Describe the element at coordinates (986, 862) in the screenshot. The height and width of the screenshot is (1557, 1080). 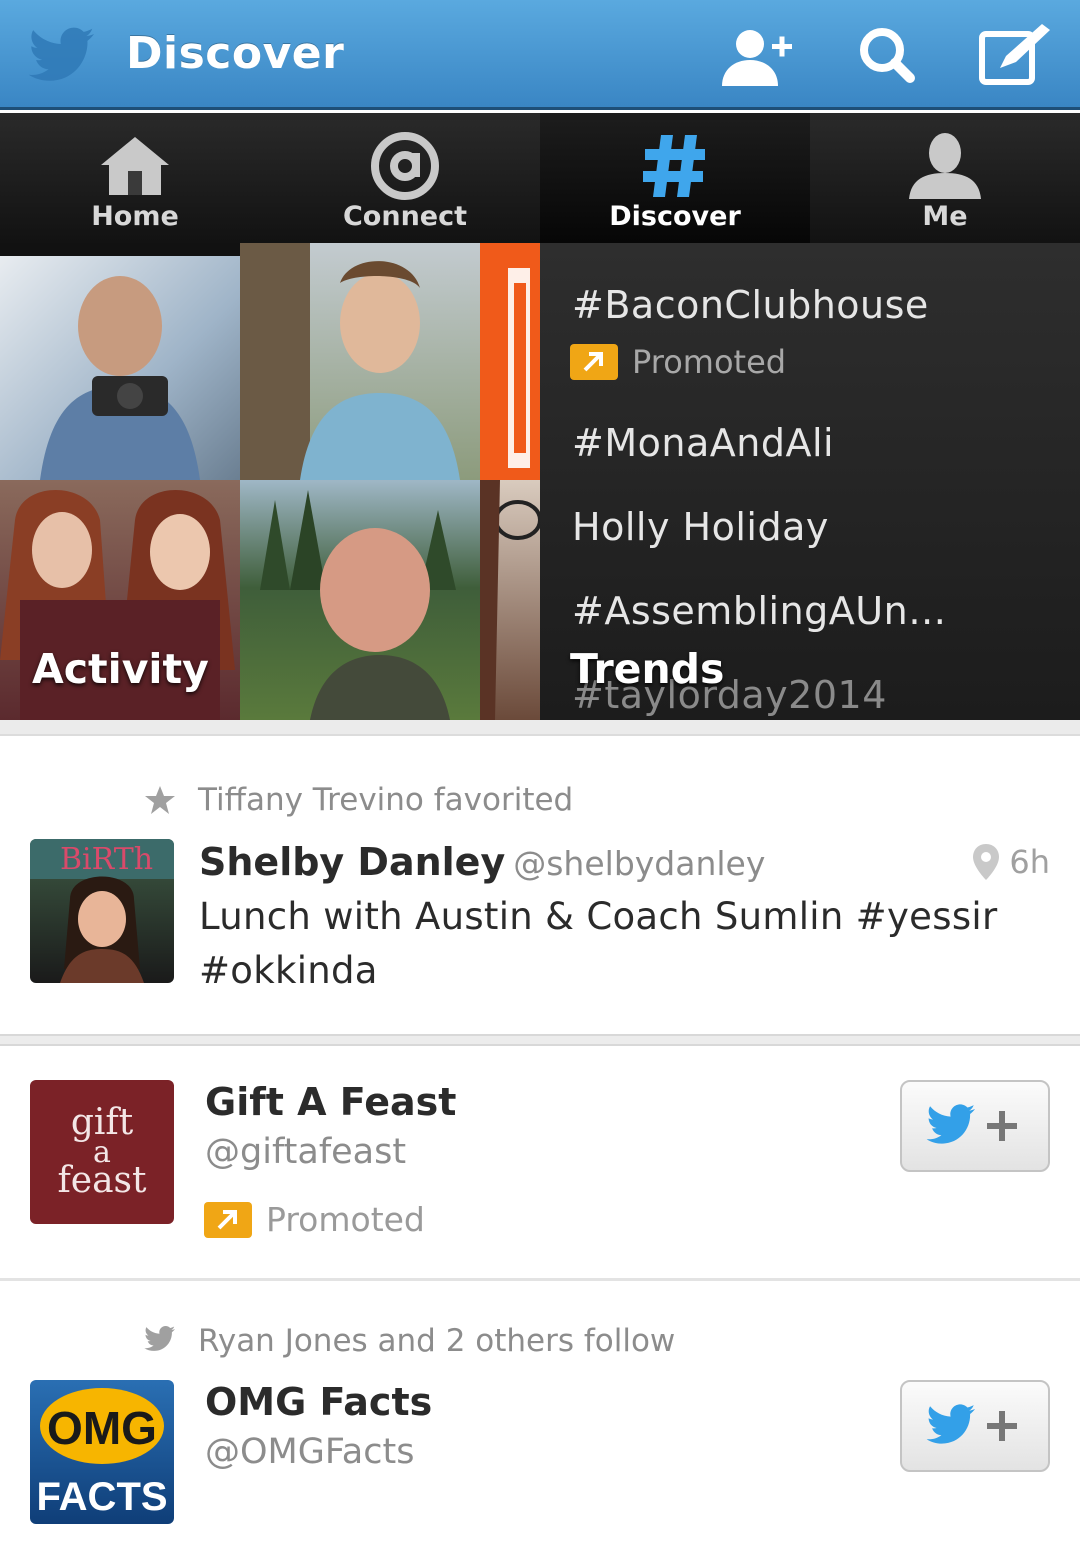
I see `location-pin-icon` at that location.